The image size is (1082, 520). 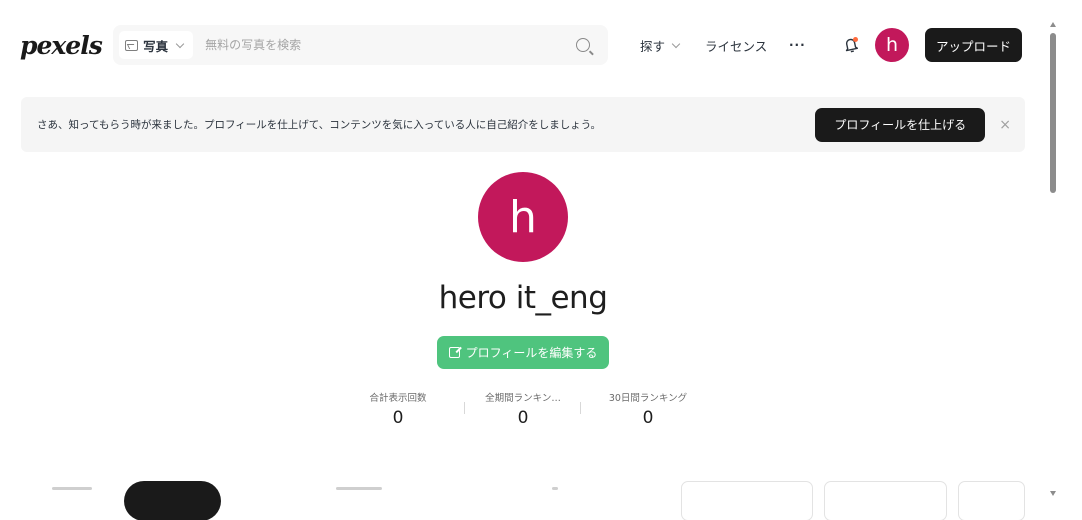 What do you see at coordinates (523, 500) in the screenshot?
I see `content-tabs-row` at bounding box center [523, 500].